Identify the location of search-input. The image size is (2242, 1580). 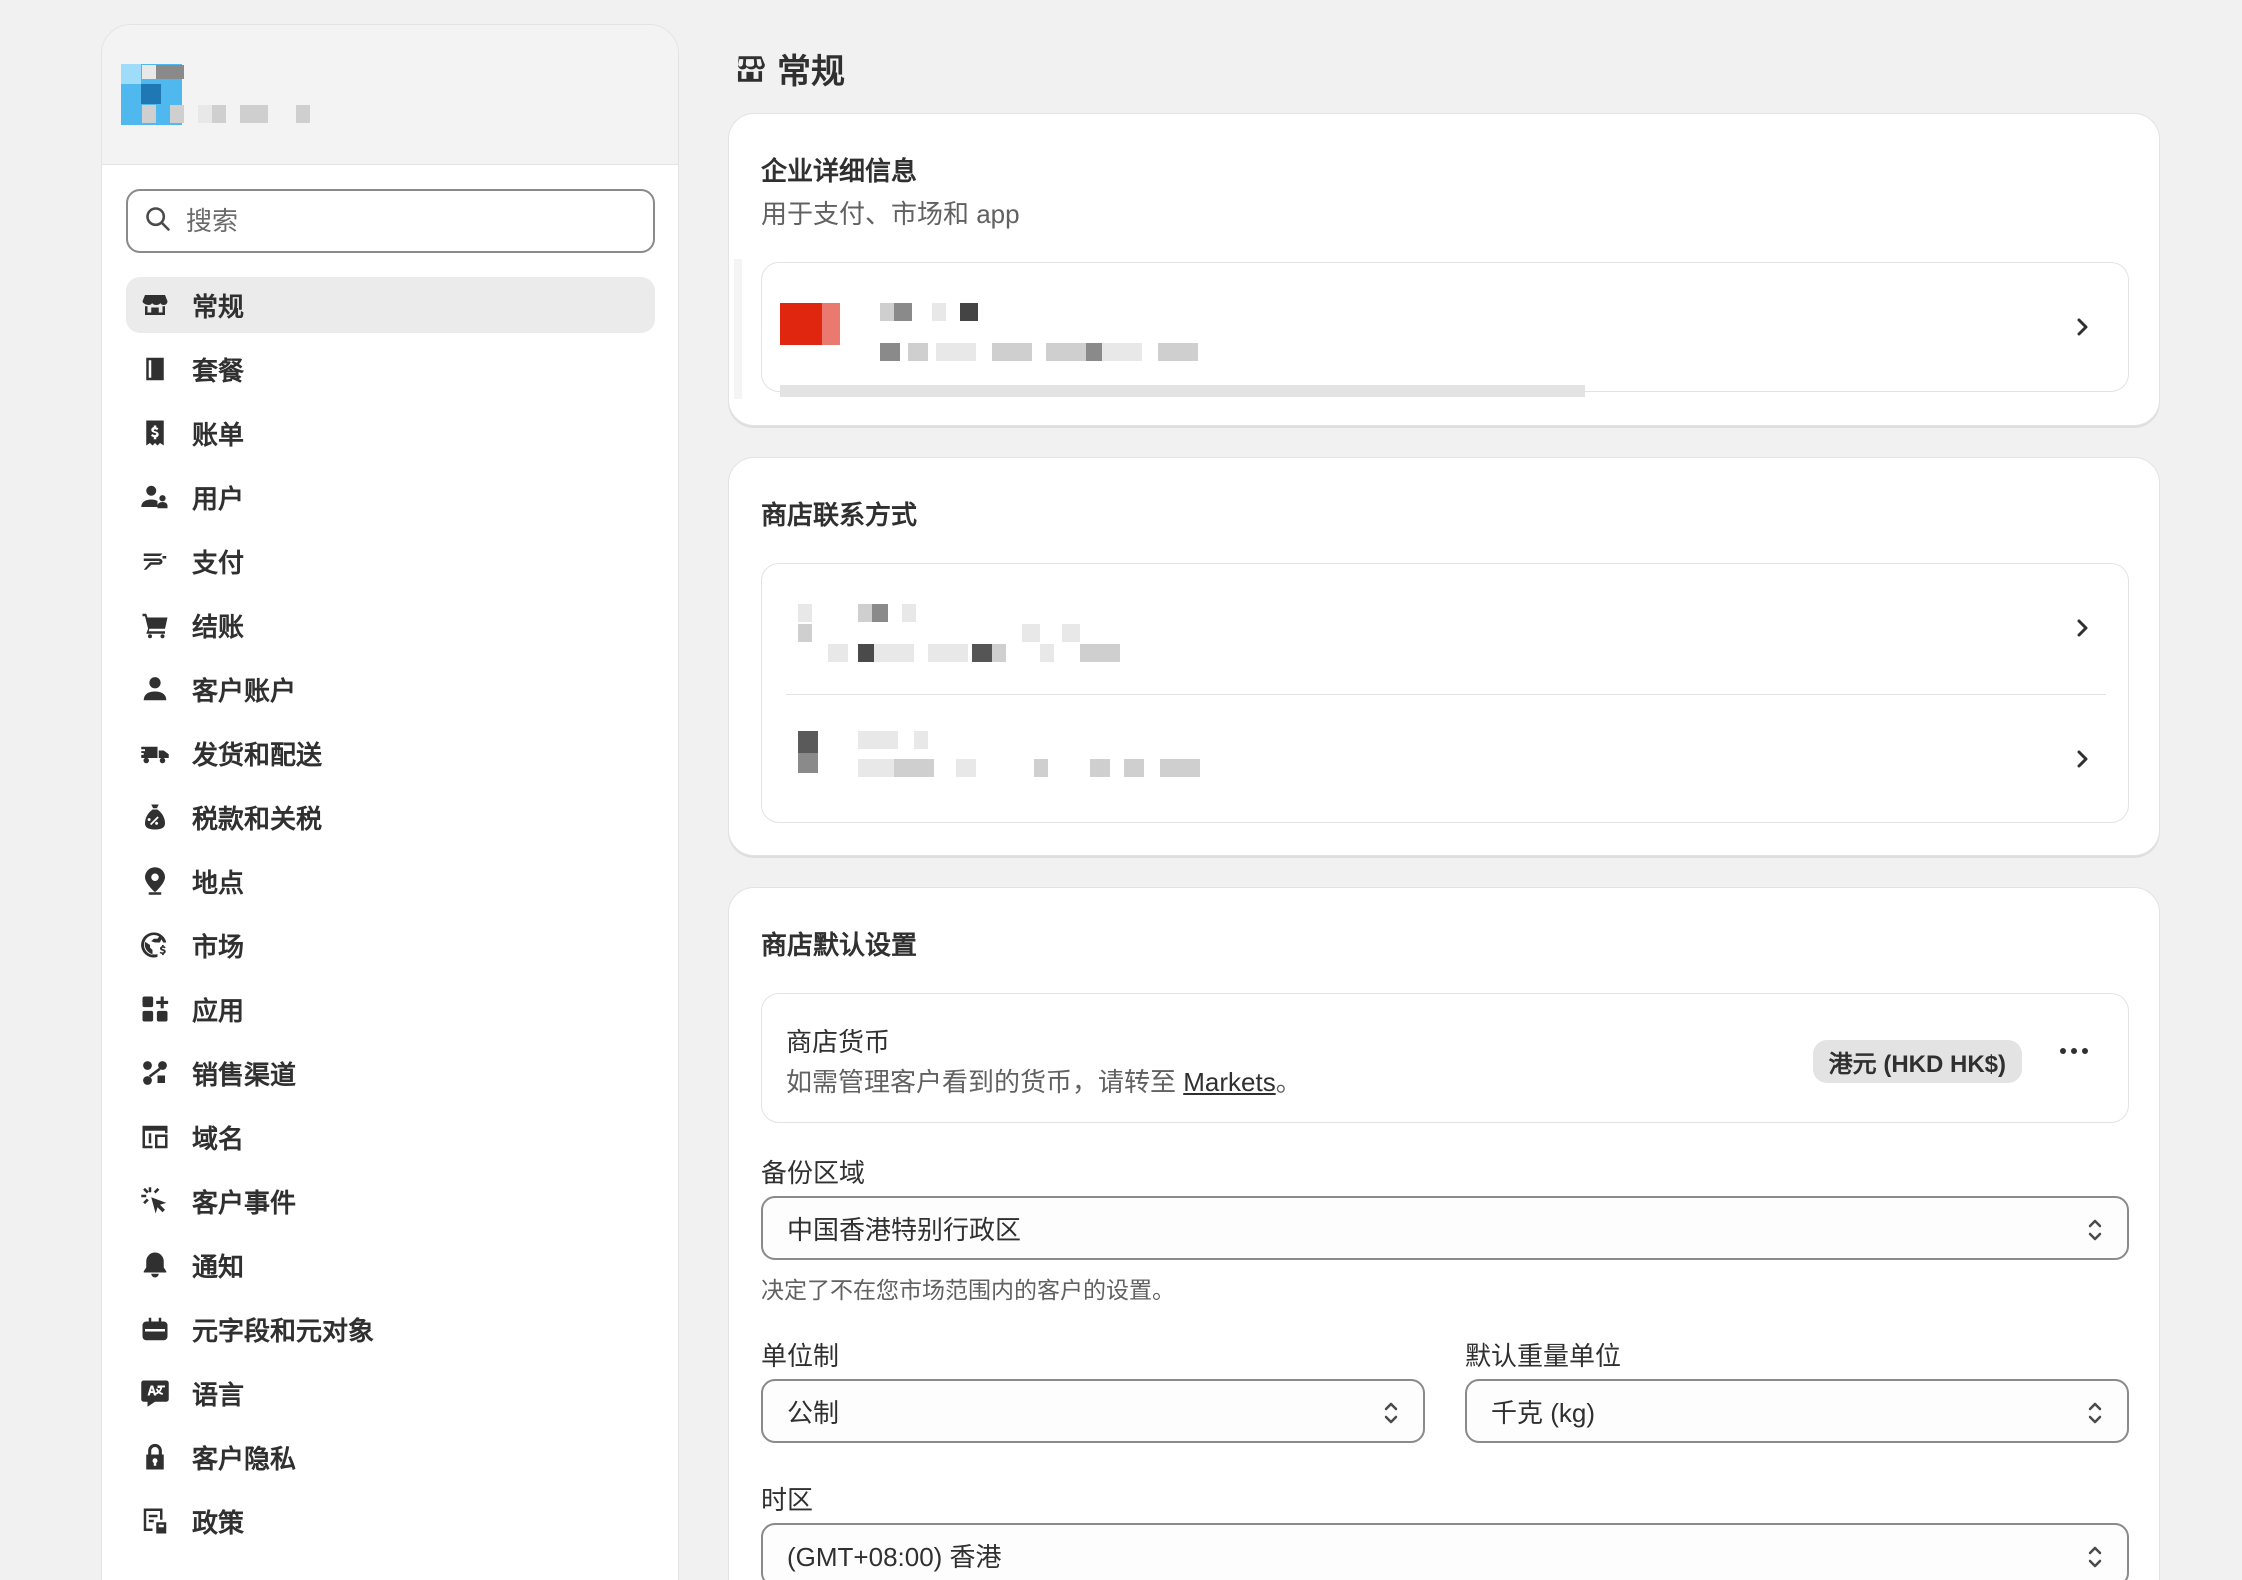
(406, 221).